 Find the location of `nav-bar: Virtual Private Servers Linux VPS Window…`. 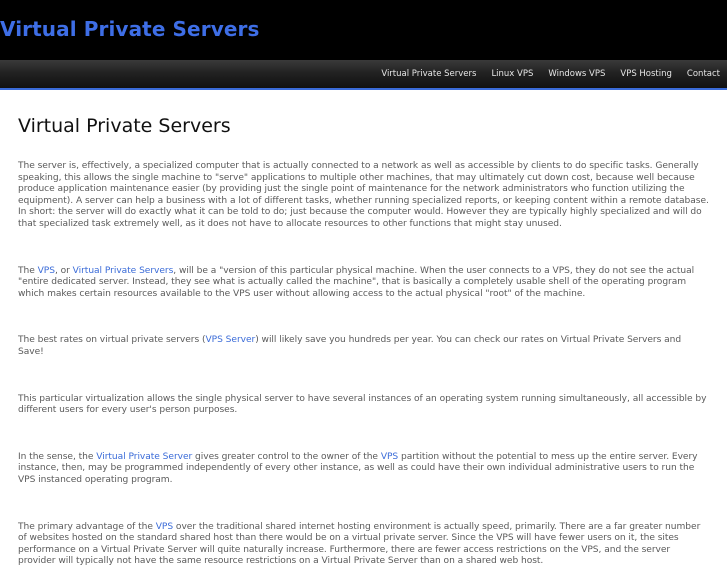

nav-bar: Virtual Private Servers Linux VPS Window… is located at coordinates (363, 75).